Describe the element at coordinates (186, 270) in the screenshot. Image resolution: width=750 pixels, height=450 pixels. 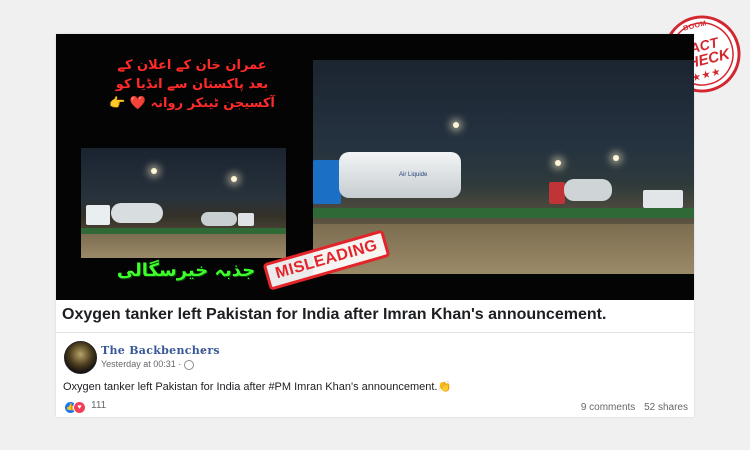
I see `urdu-watermark: جذبہ خیرسگالی` at that location.